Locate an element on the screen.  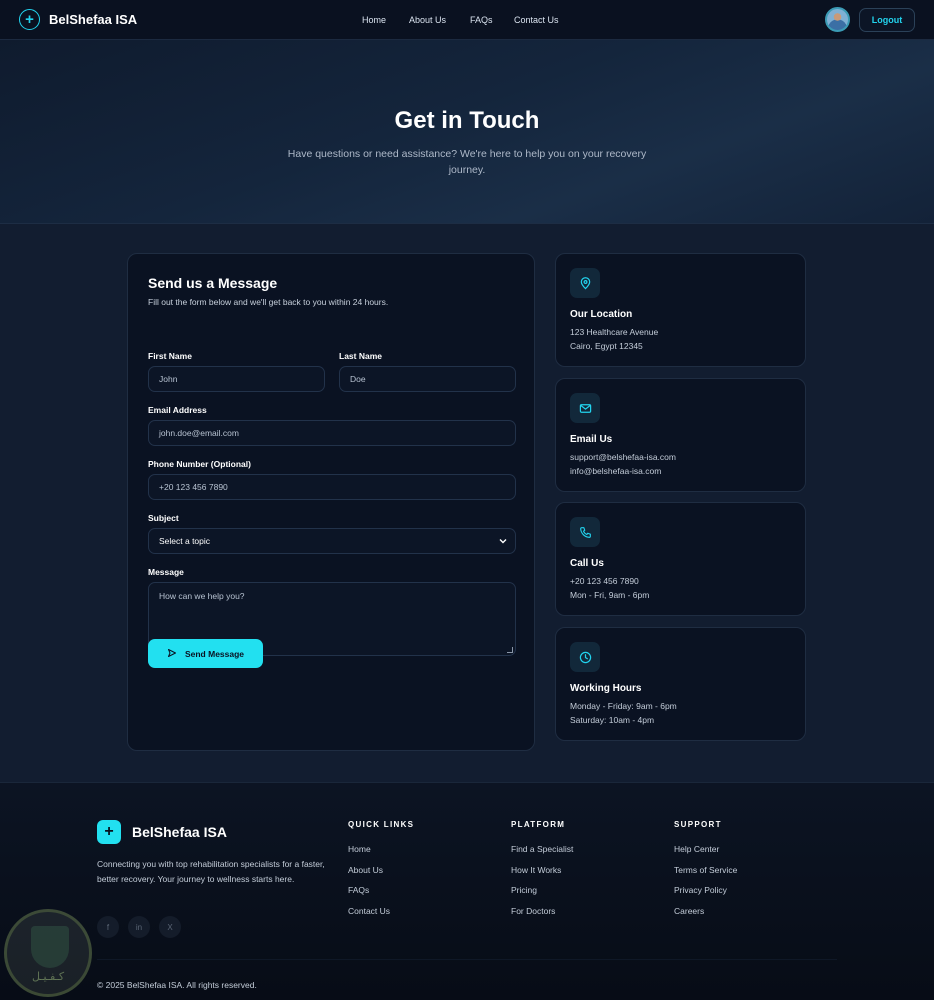
info-card-line: Monday - Friday: 9am - 6pm is located at coordinates (623, 706).